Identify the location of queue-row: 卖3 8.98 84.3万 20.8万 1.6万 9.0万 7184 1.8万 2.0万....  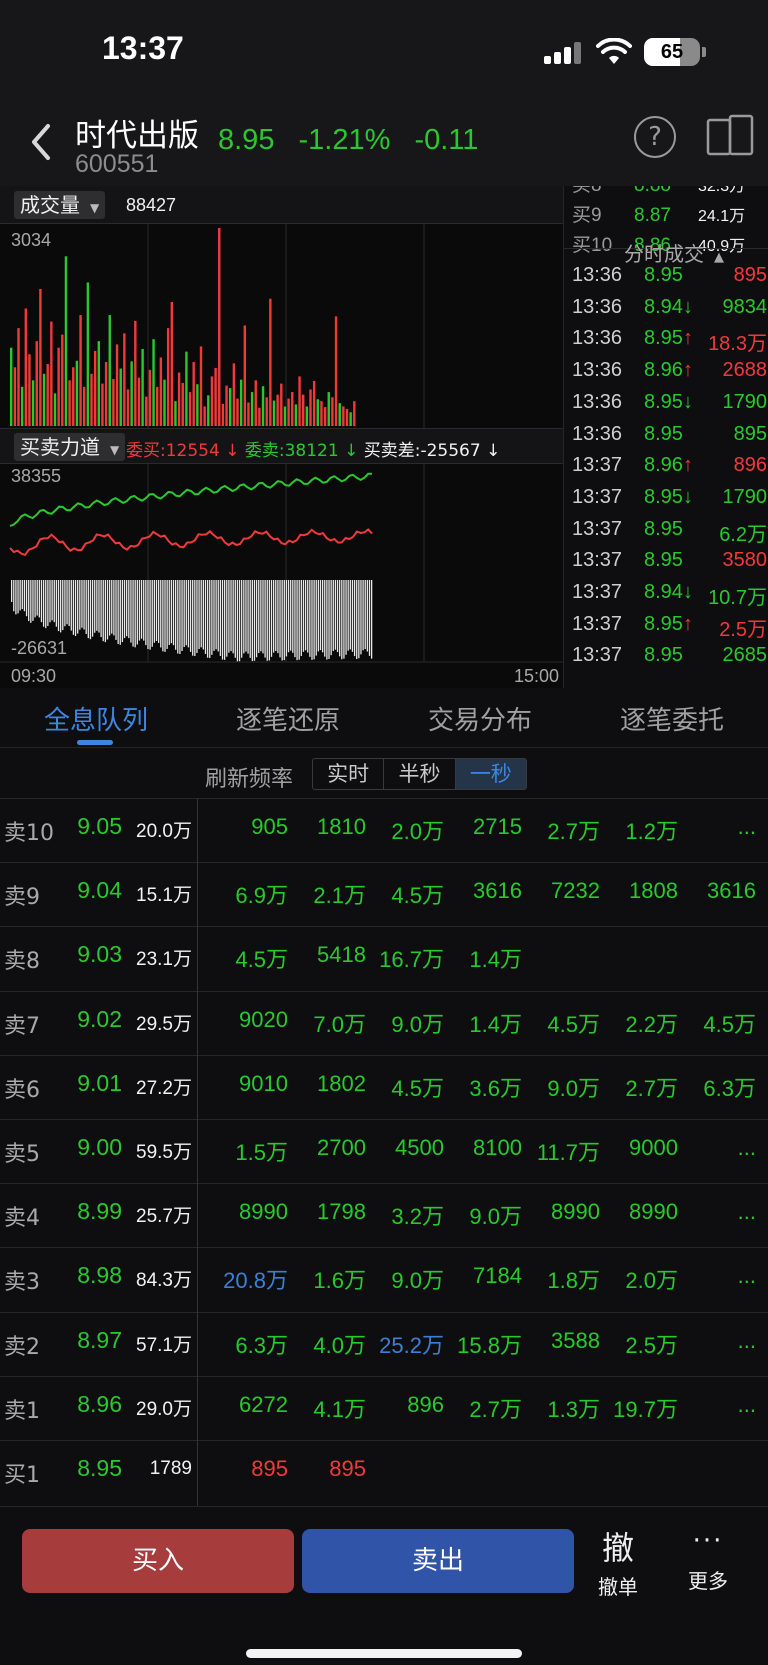
(384, 1279).